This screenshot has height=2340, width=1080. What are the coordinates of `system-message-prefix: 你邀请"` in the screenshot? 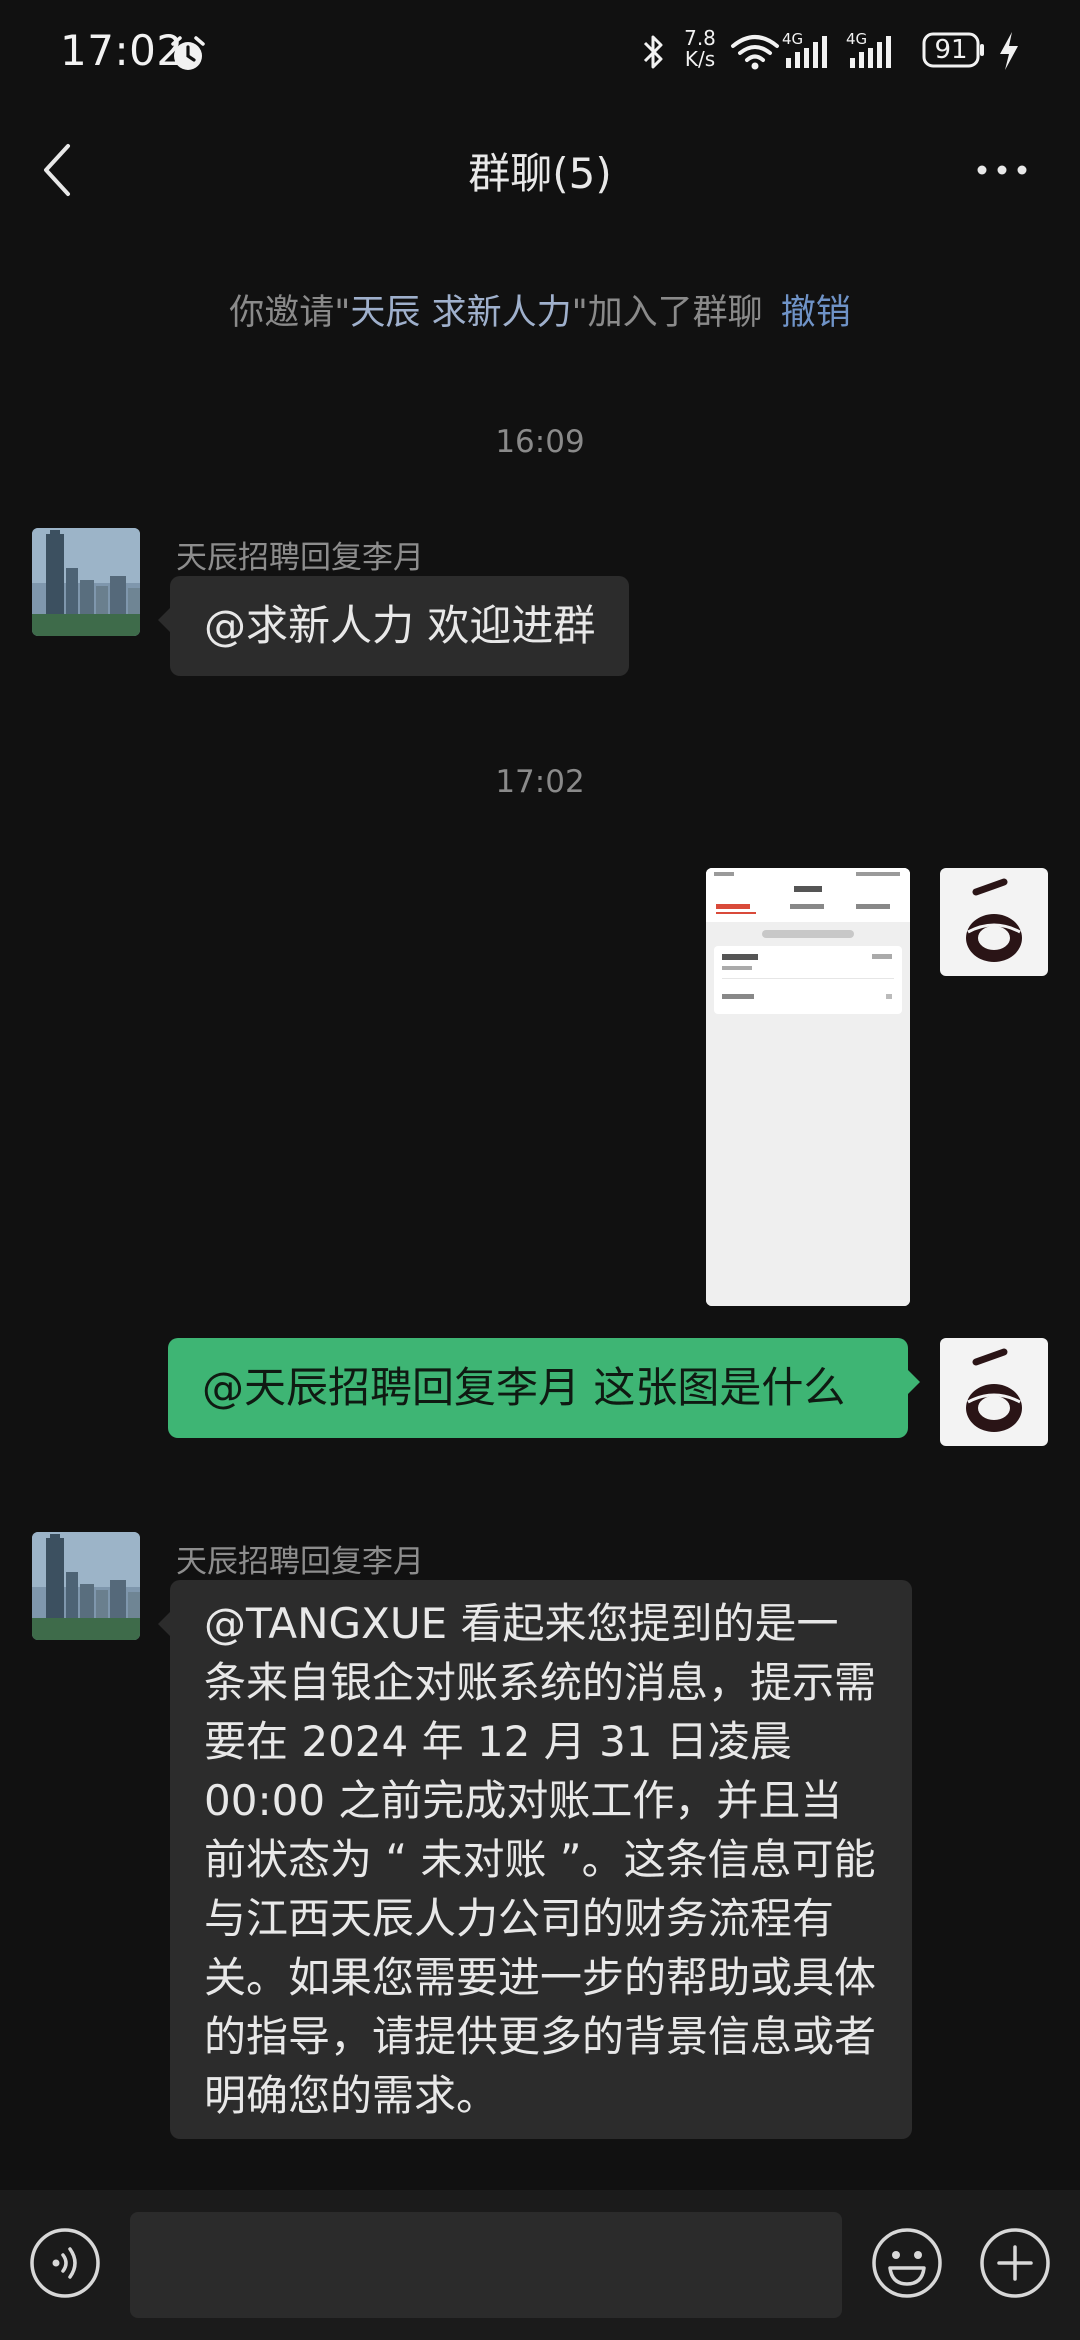 It's located at (290, 313).